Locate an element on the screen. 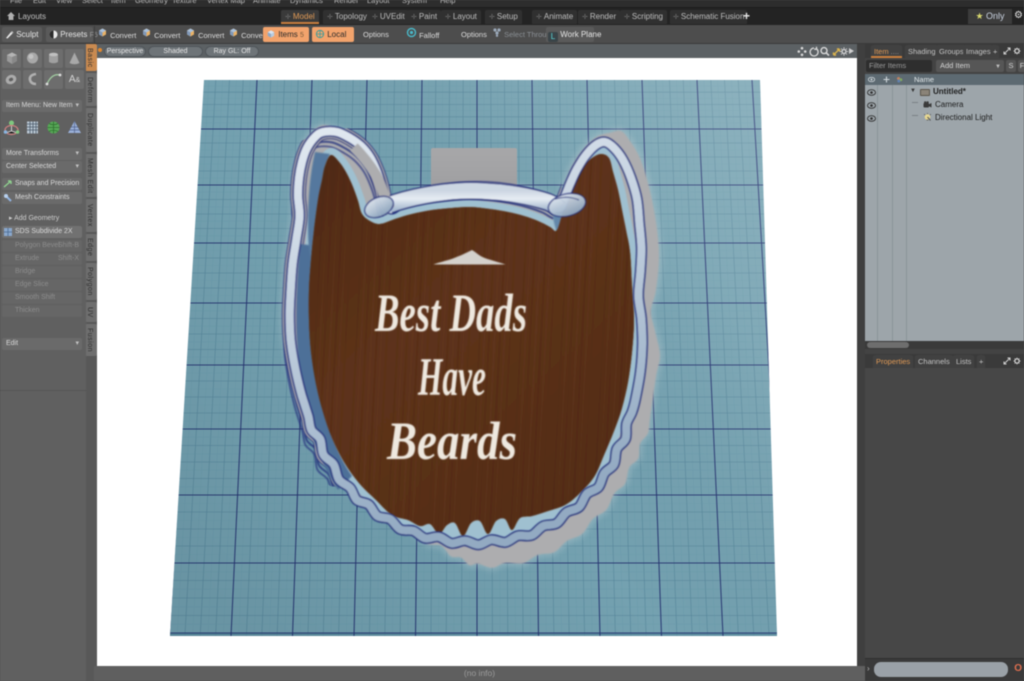 The image size is (1024, 681). svg-text: Best Dads is located at coordinates (450, 313).